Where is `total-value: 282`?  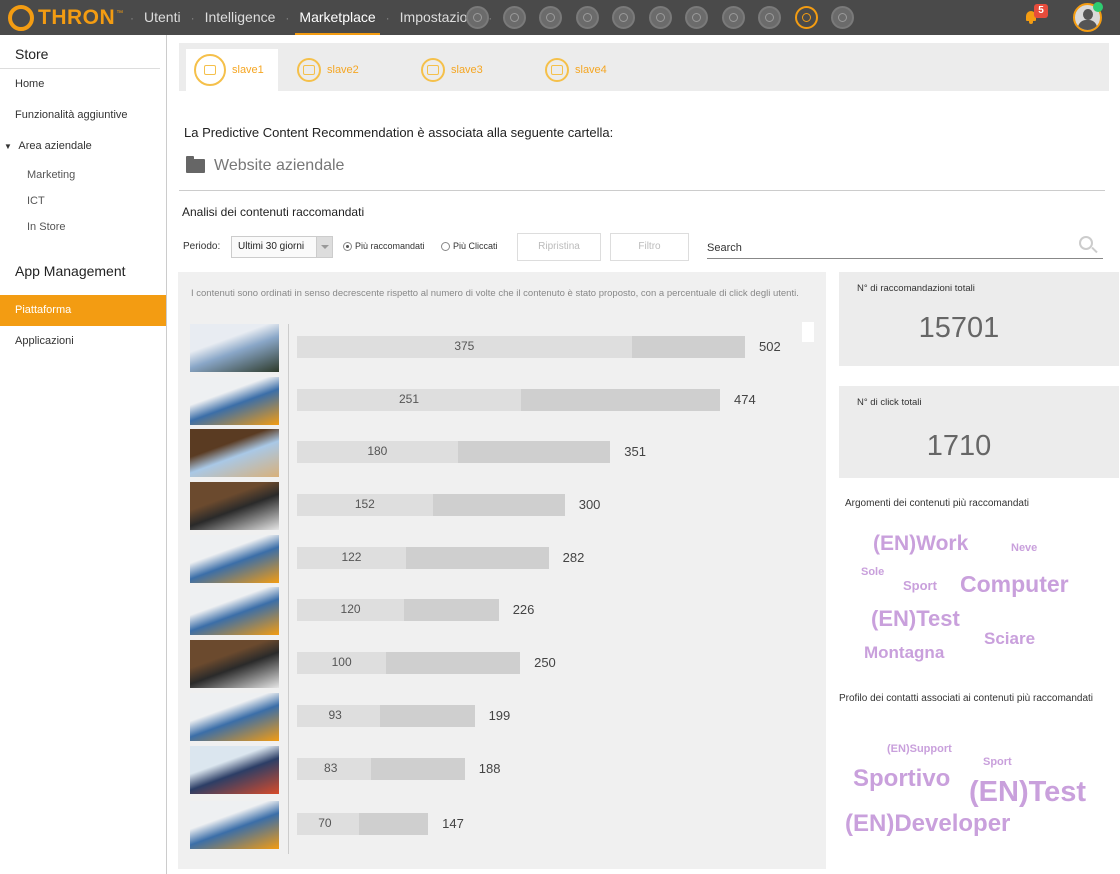 total-value: 282 is located at coordinates (573, 557).